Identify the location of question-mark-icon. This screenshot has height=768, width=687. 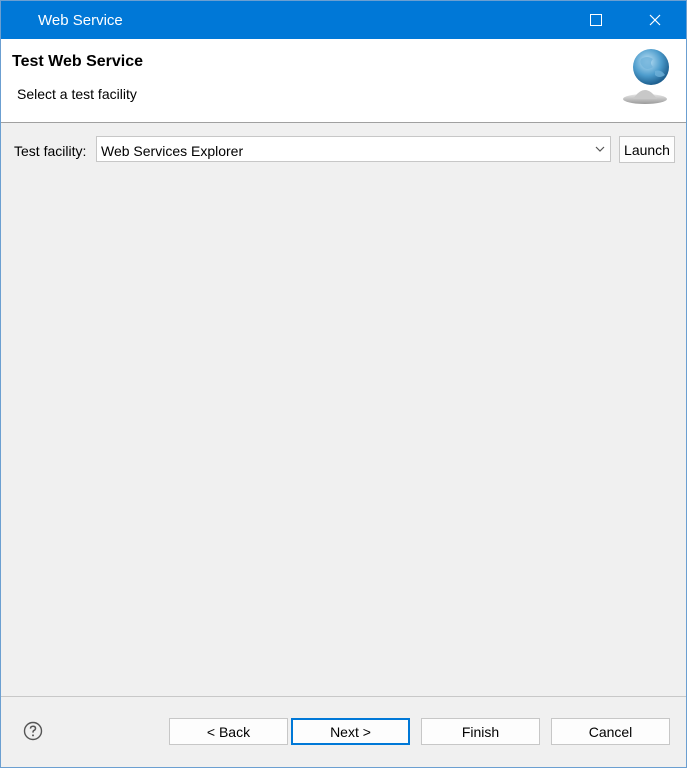
(33, 731).